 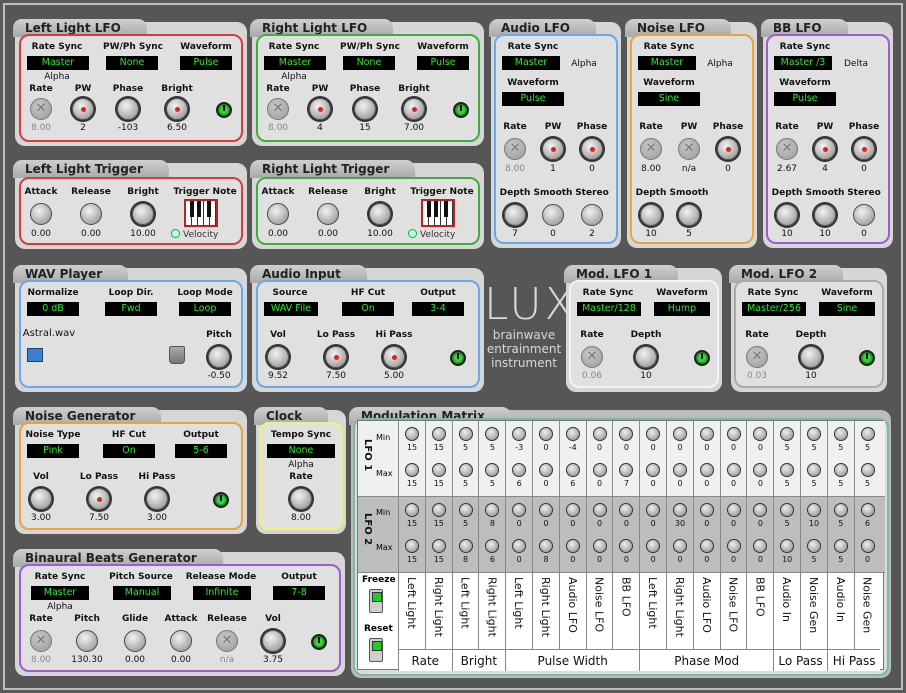 I want to click on rate-sync-display: Master/256, so click(x=774, y=309).